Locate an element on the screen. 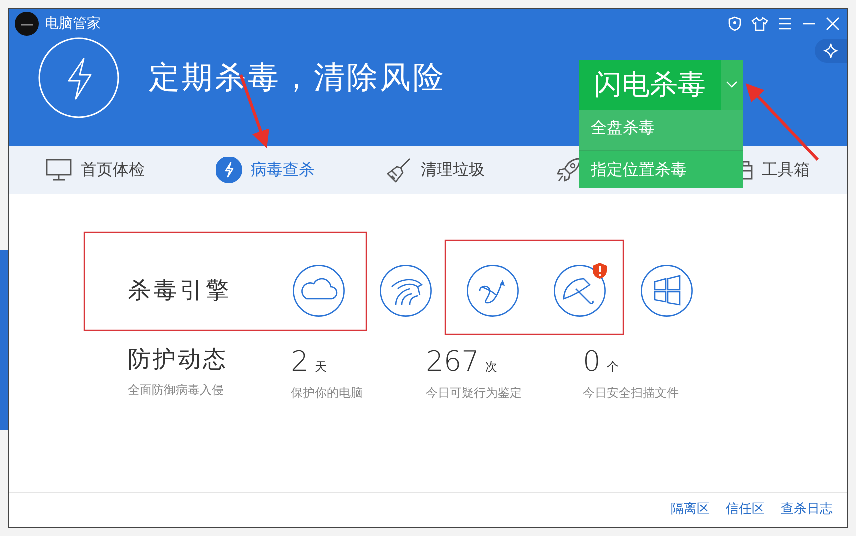  shield-icon is located at coordinates (735, 24).